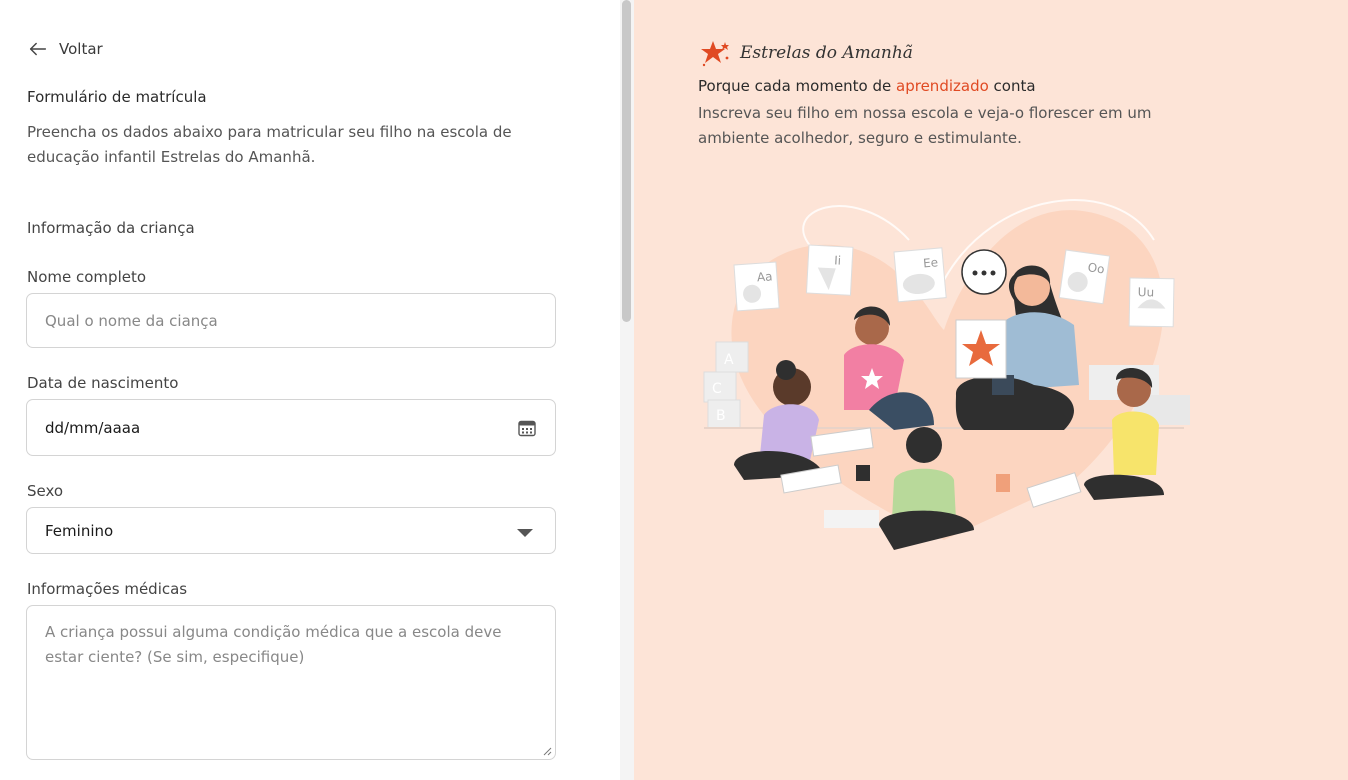  I want to click on medical-info-label: Informações médicas, so click(107, 589).